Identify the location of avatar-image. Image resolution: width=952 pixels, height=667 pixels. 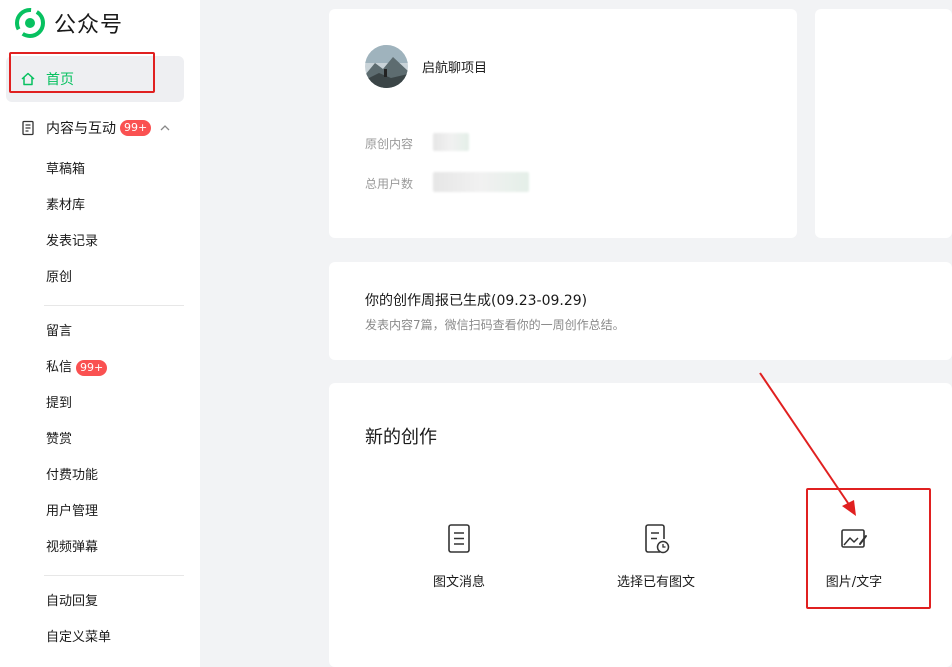
(386, 66).